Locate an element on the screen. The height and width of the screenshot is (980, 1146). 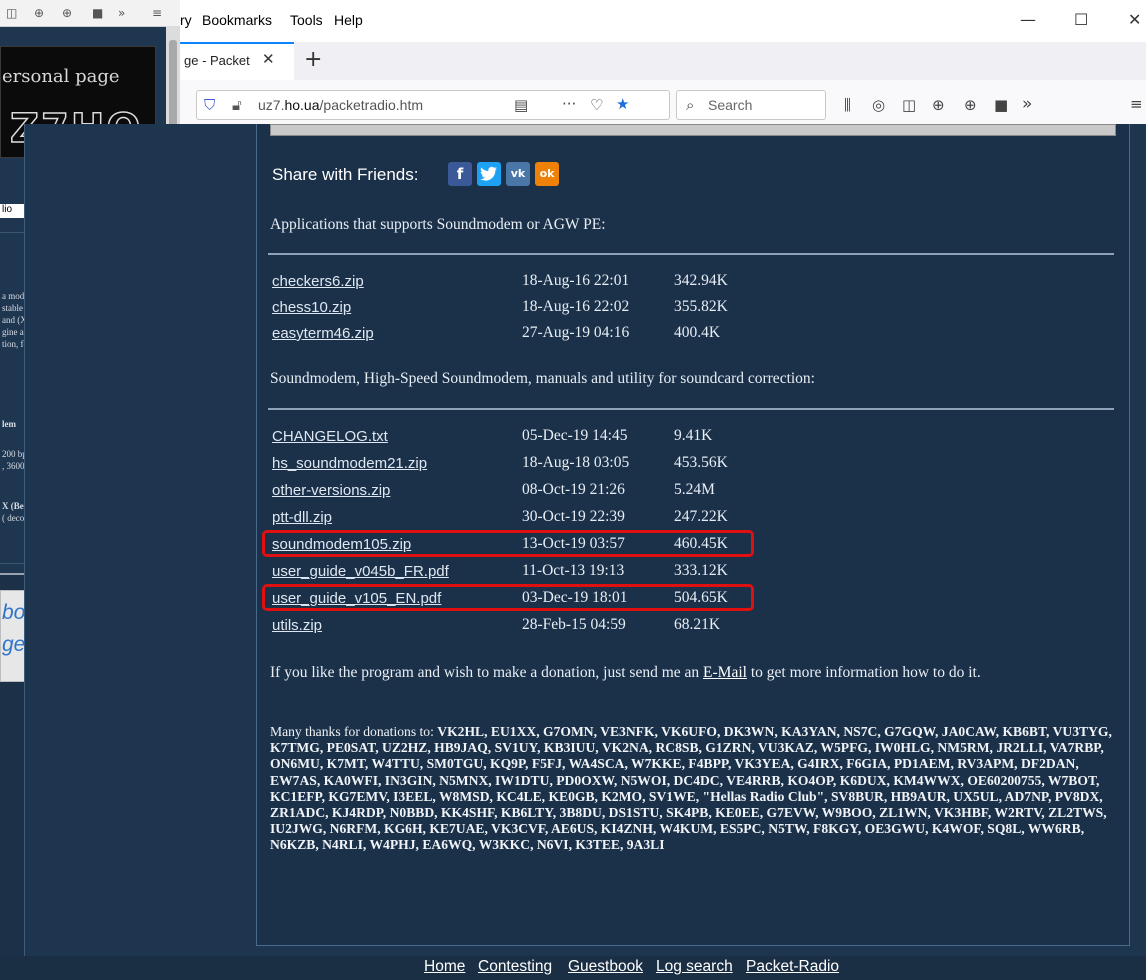
menu-bookmarks: Bookmarks is located at coordinates (237, 20).